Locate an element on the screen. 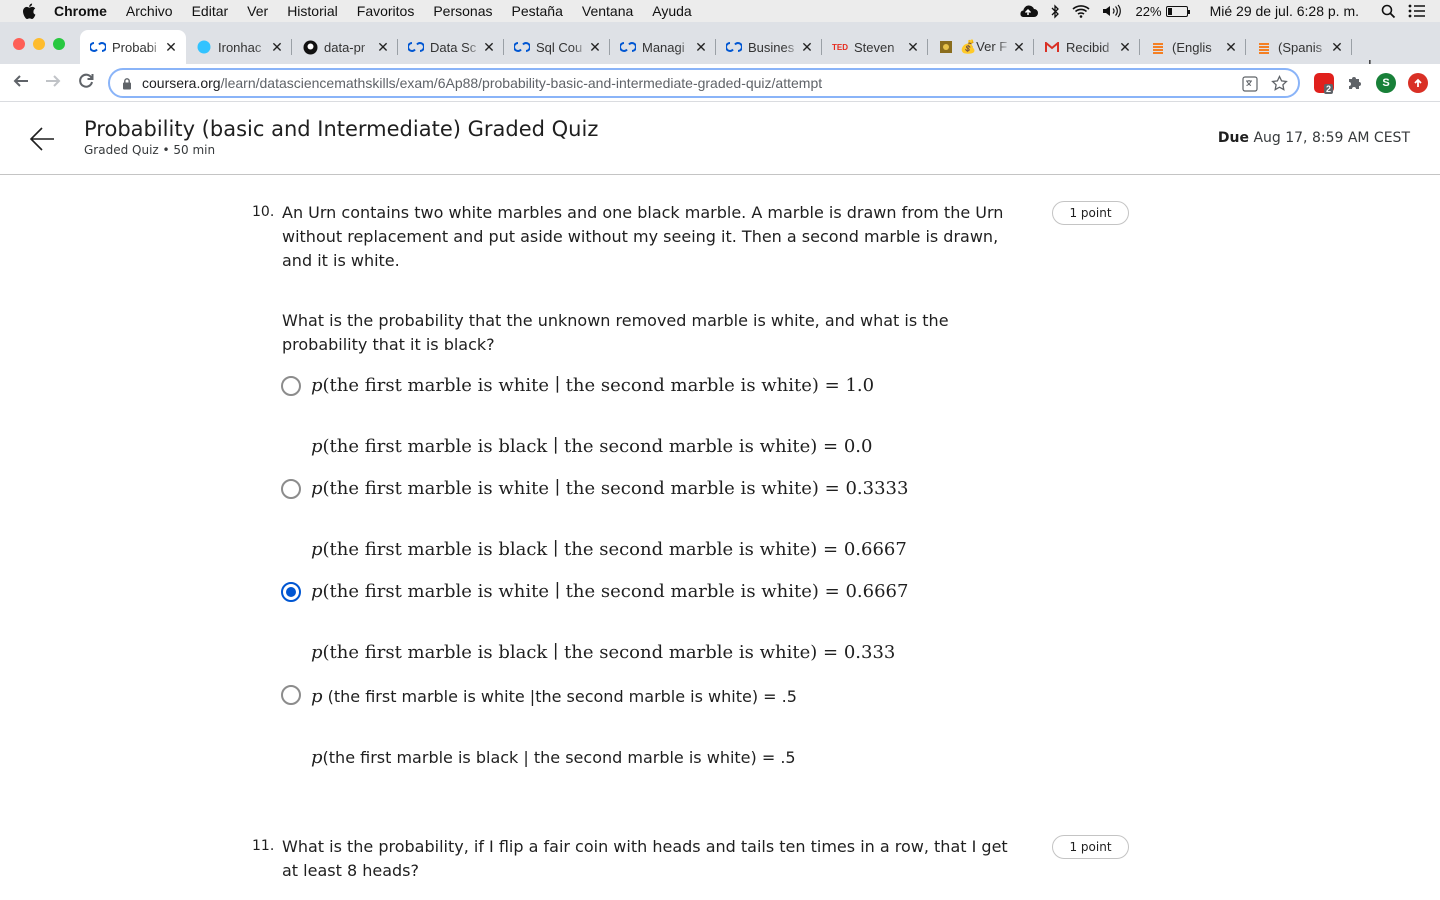 The height and width of the screenshot is (900, 1440). close-window-button is located at coordinates (19, 44).